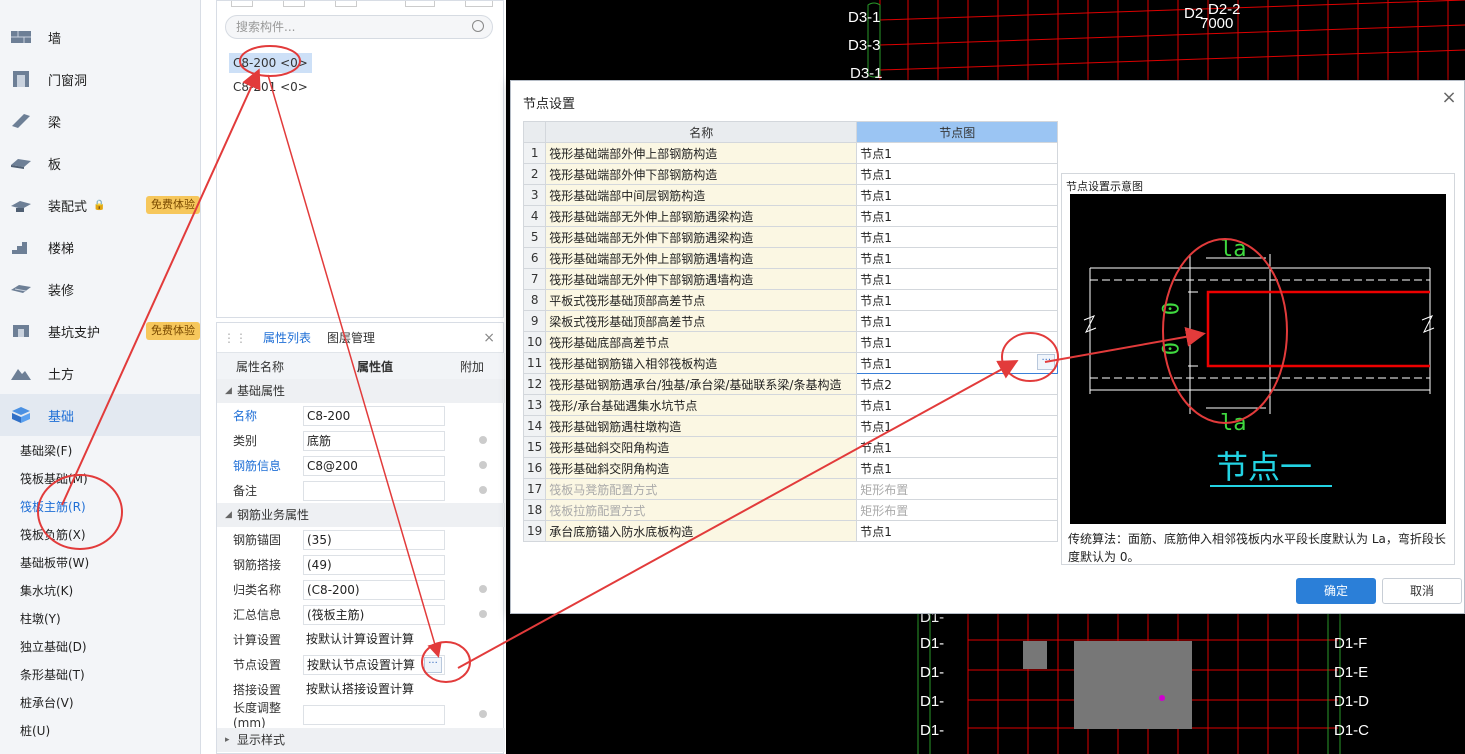 The image size is (1465, 754). I want to click on tab-layer-manage: 图层管理, so click(351, 338).